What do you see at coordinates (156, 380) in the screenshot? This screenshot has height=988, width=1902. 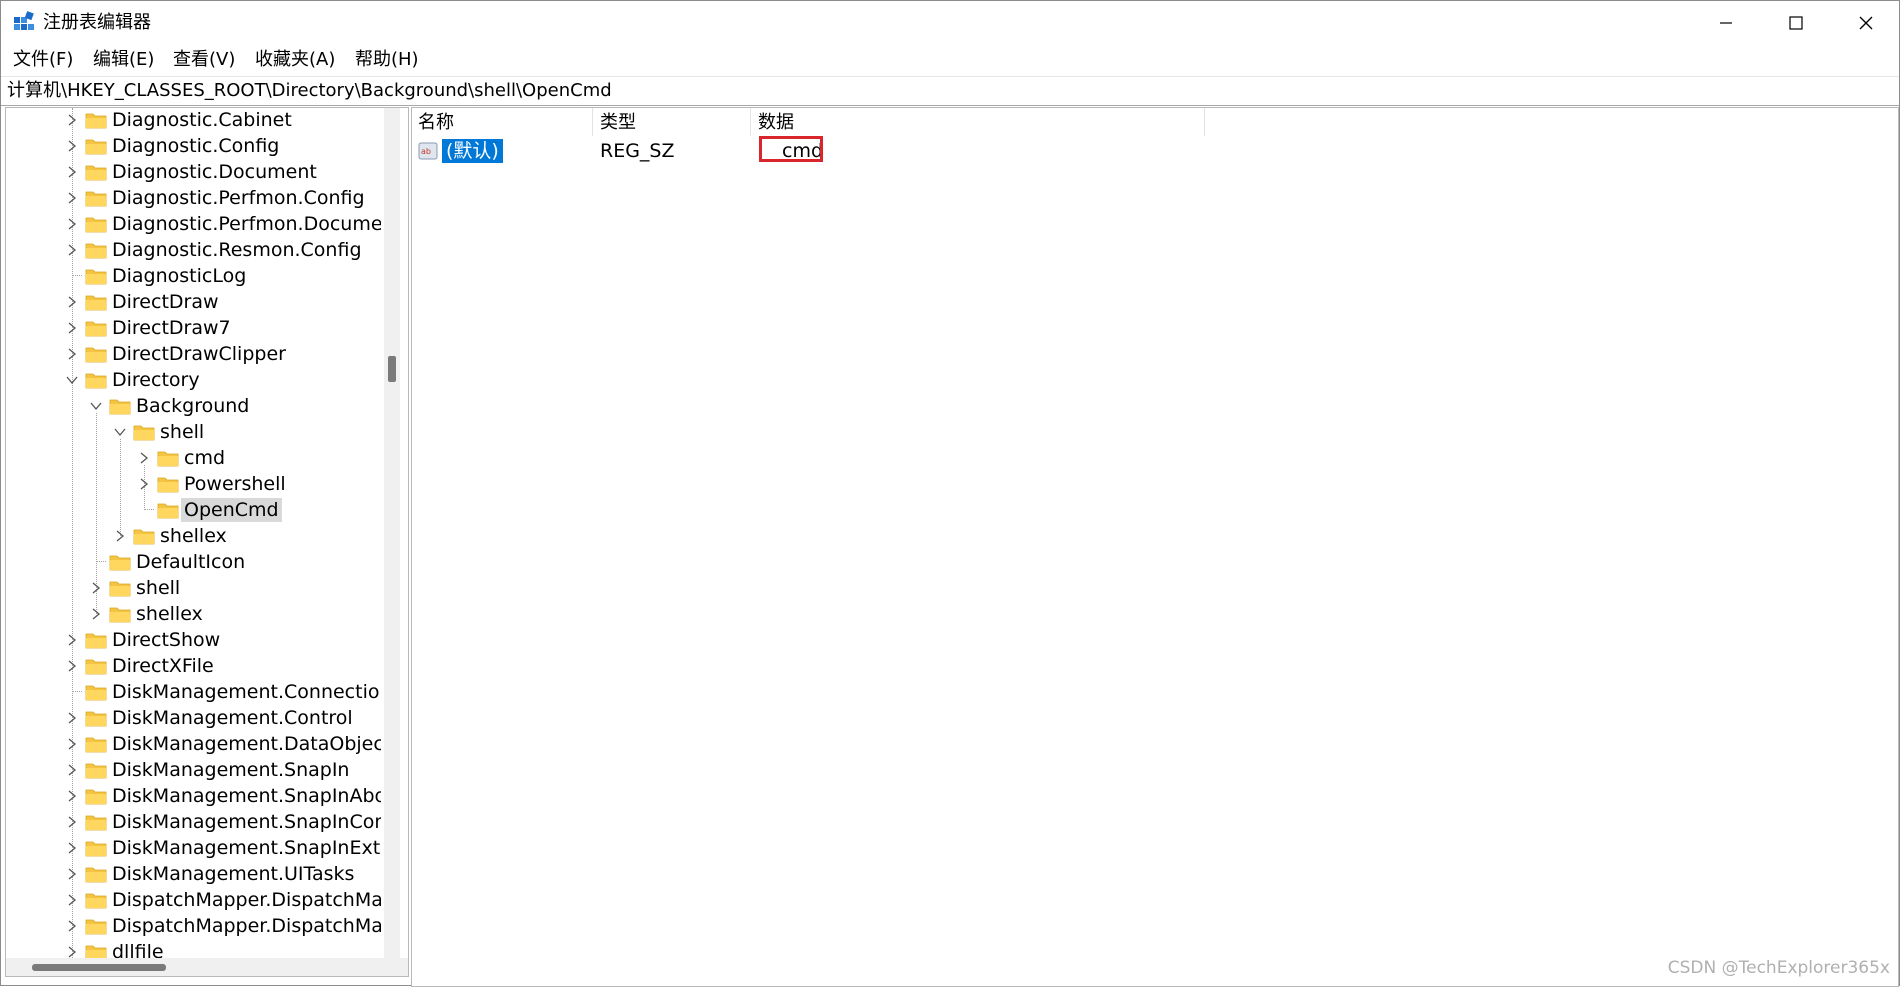 I see `tree-item-label: Directory` at bounding box center [156, 380].